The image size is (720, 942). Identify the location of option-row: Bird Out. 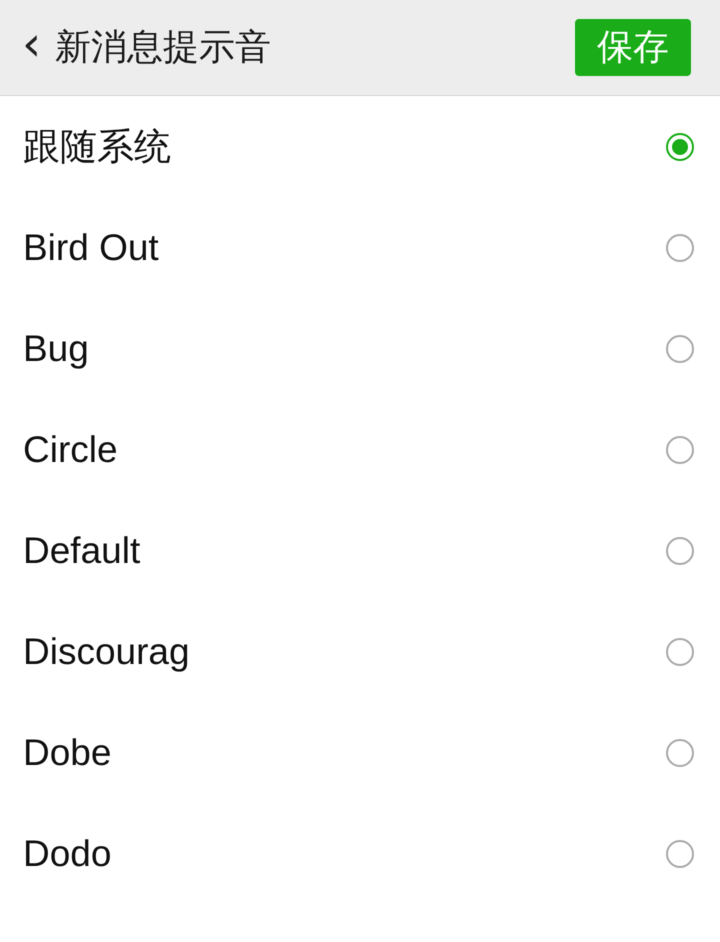
(360, 247).